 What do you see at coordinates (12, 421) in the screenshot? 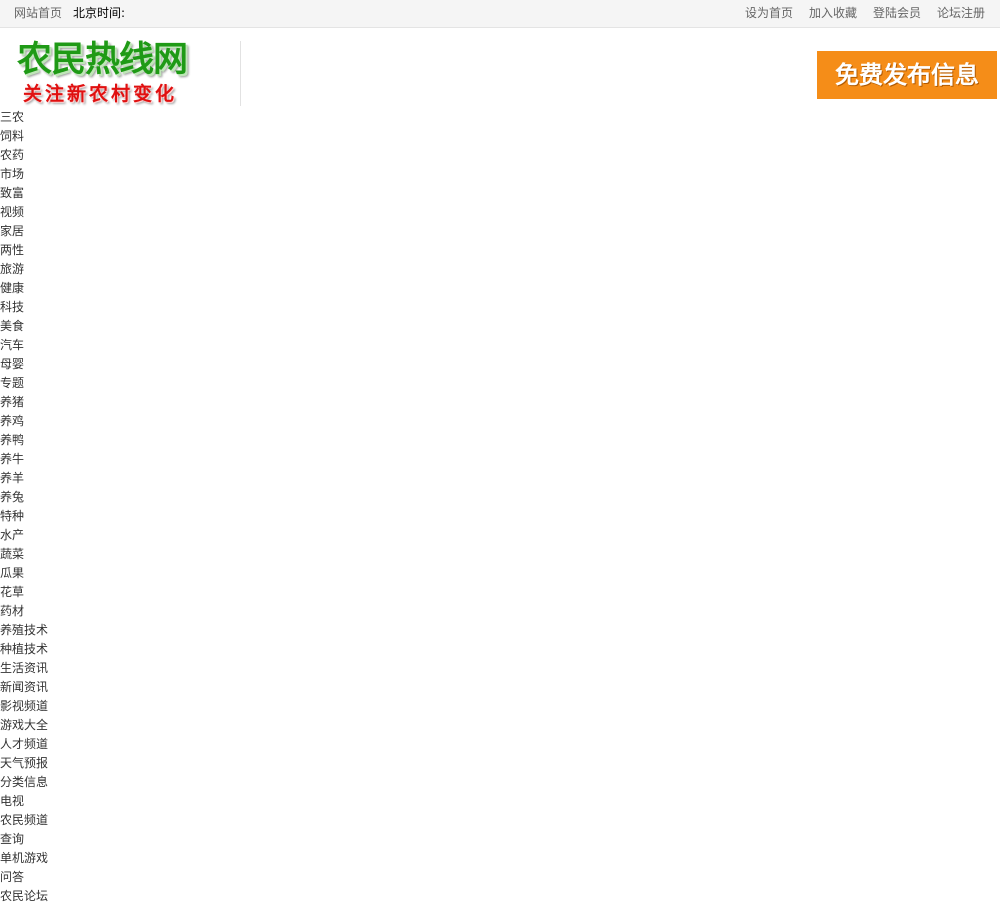
I see `nav-link: 养鸡` at bounding box center [12, 421].